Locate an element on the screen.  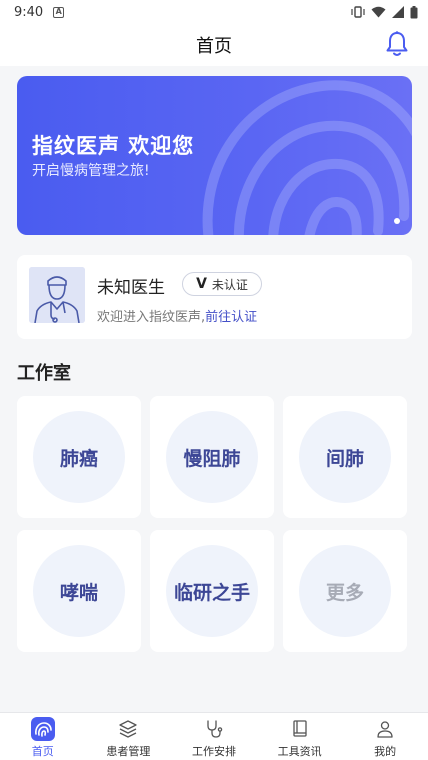
stethoscope-icon is located at coordinates (214, 729).